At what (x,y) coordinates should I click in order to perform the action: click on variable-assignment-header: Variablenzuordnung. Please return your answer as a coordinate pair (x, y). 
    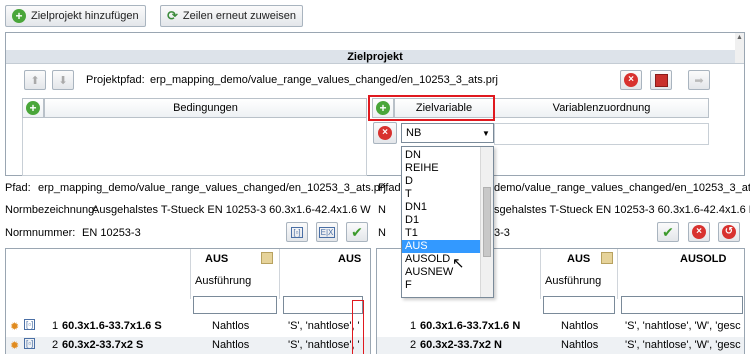
    Looking at the image, I should click on (601, 108).